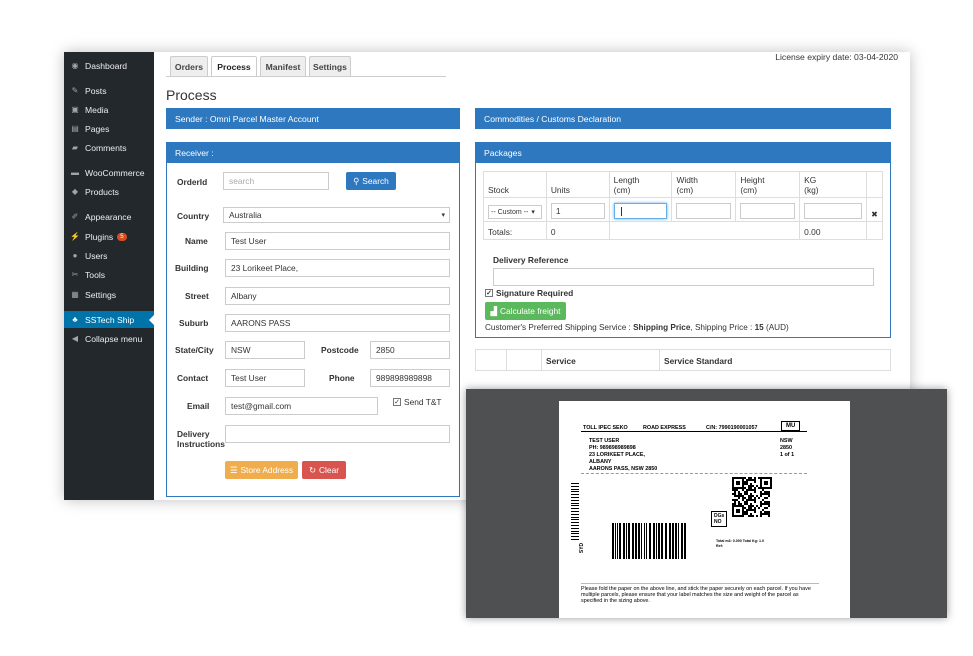 This screenshot has width=973, height=656. Describe the element at coordinates (836, 57) in the screenshot. I see `license-expiry: License expiry date: 03-04-2020` at that location.